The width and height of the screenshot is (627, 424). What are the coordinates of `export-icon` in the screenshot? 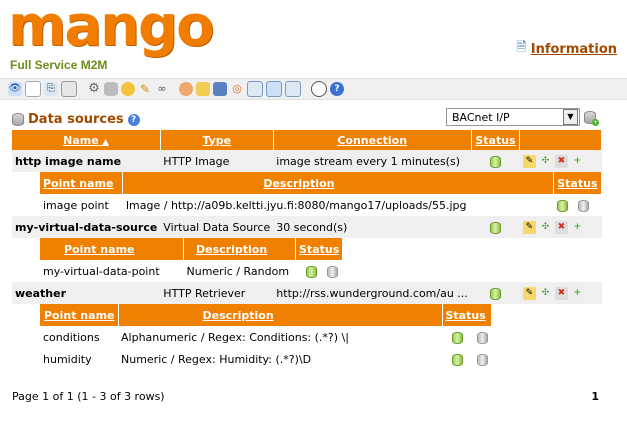 It's located at (293, 89).